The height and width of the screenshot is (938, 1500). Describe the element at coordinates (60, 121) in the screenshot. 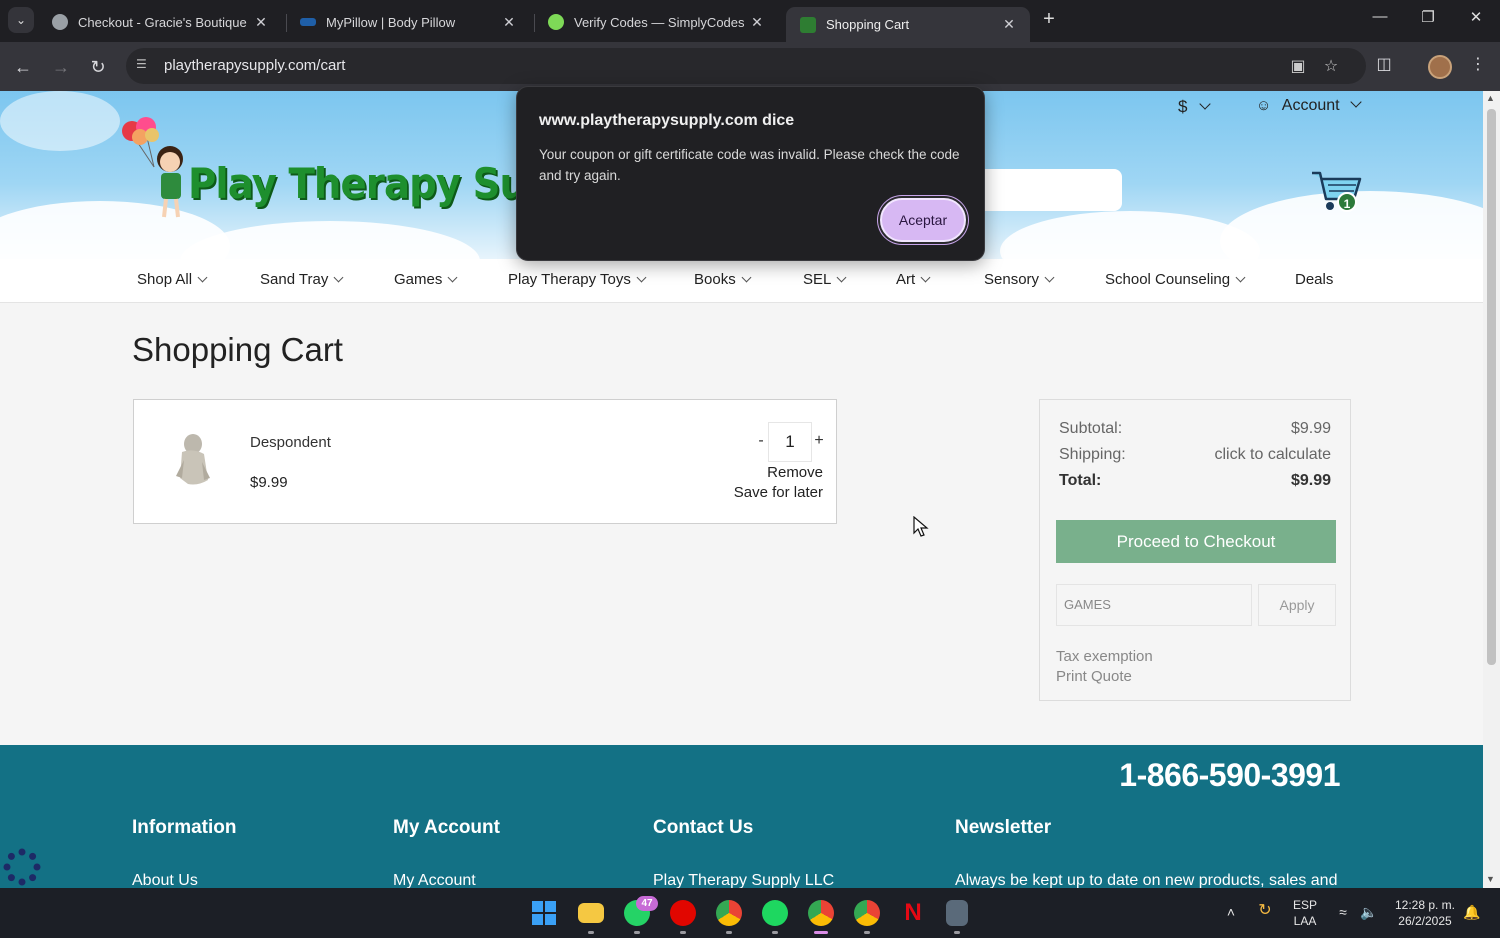

I see `cloud-decoration` at that location.